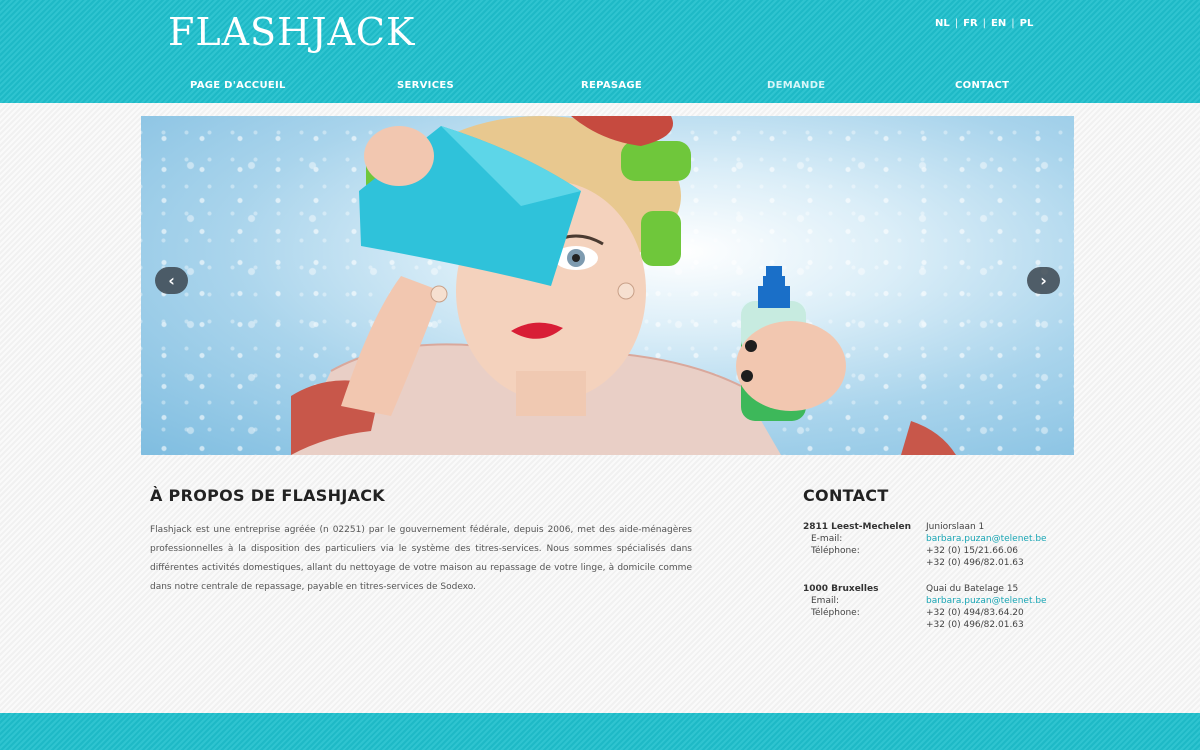 The height and width of the screenshot is (750, 1200). I want to click on nav-item-home: PAGE D'ACCUEIL, so click(238, 85).